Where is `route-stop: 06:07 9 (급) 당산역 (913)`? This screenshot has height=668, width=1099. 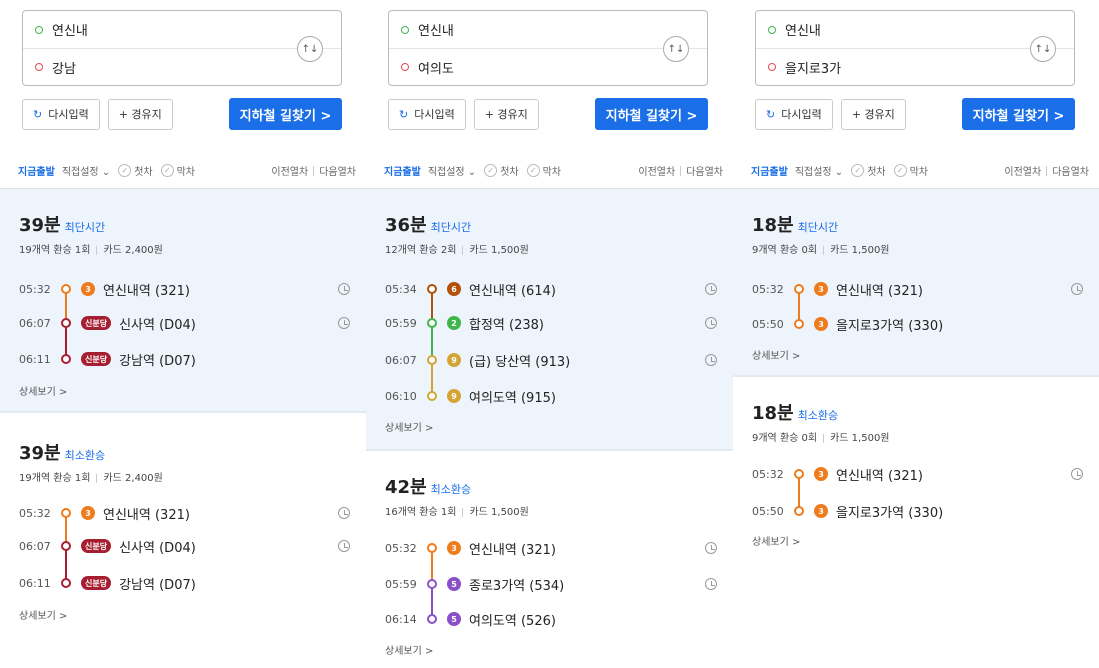 route-stop: 06:07 9 (급) 당산역 (913) is located at coordinates (551, 360).